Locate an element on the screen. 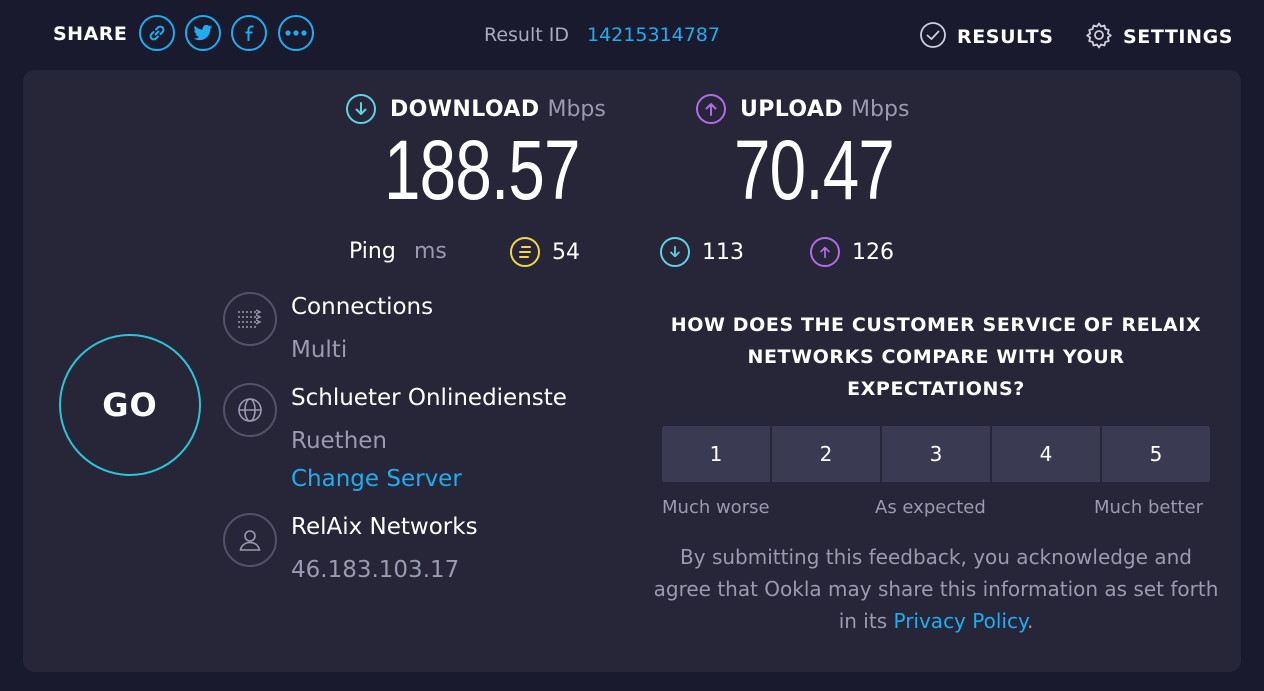  provider-name: RelAix Networks is located at coordinates (384, 527).